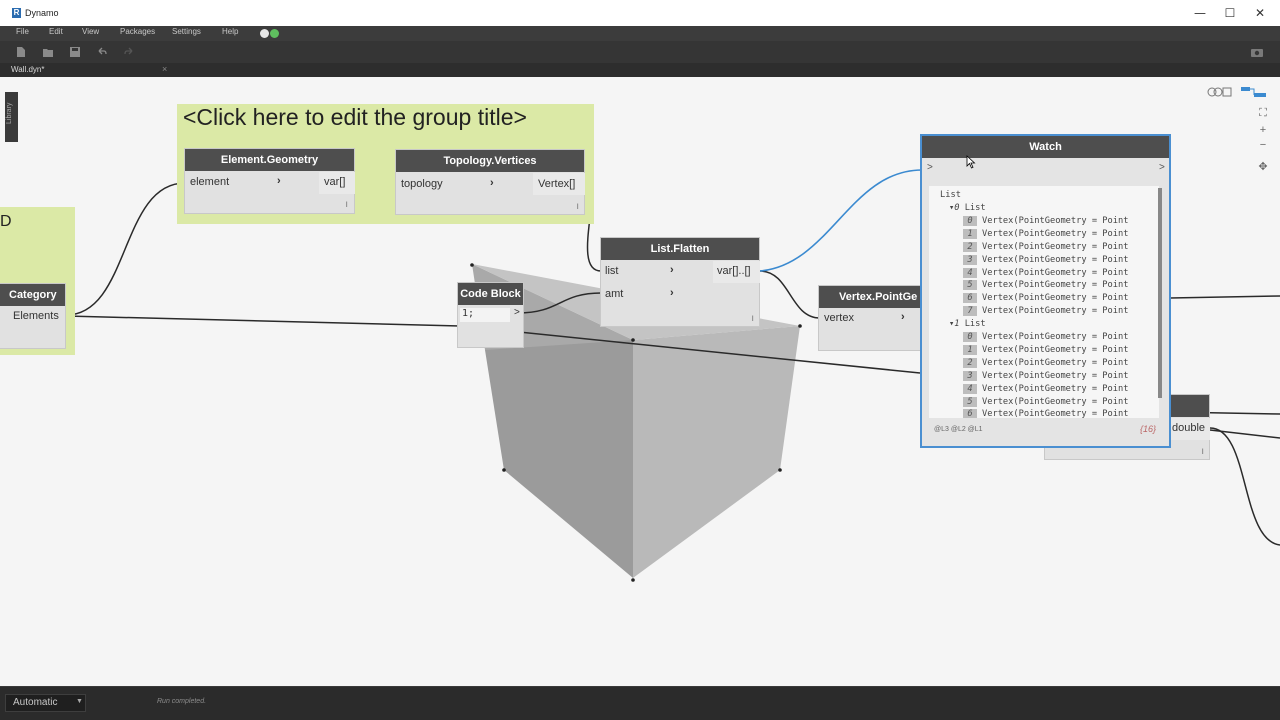 This screenshot has height=720, width=1280. I want to click on notification-toggle-icon, so click(270, 33).